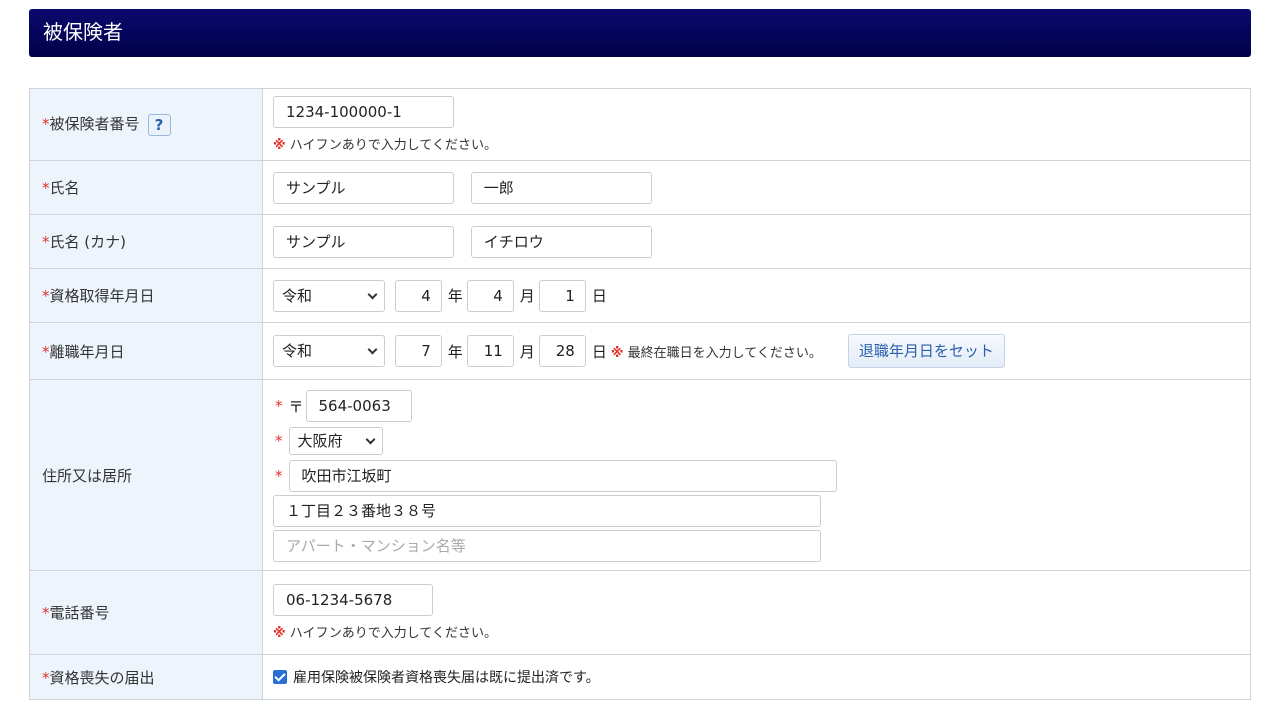 The height and width of the screenshot is (706, 1280). I want to click on label-cell: *資格取得年月日, so click(146, 295).